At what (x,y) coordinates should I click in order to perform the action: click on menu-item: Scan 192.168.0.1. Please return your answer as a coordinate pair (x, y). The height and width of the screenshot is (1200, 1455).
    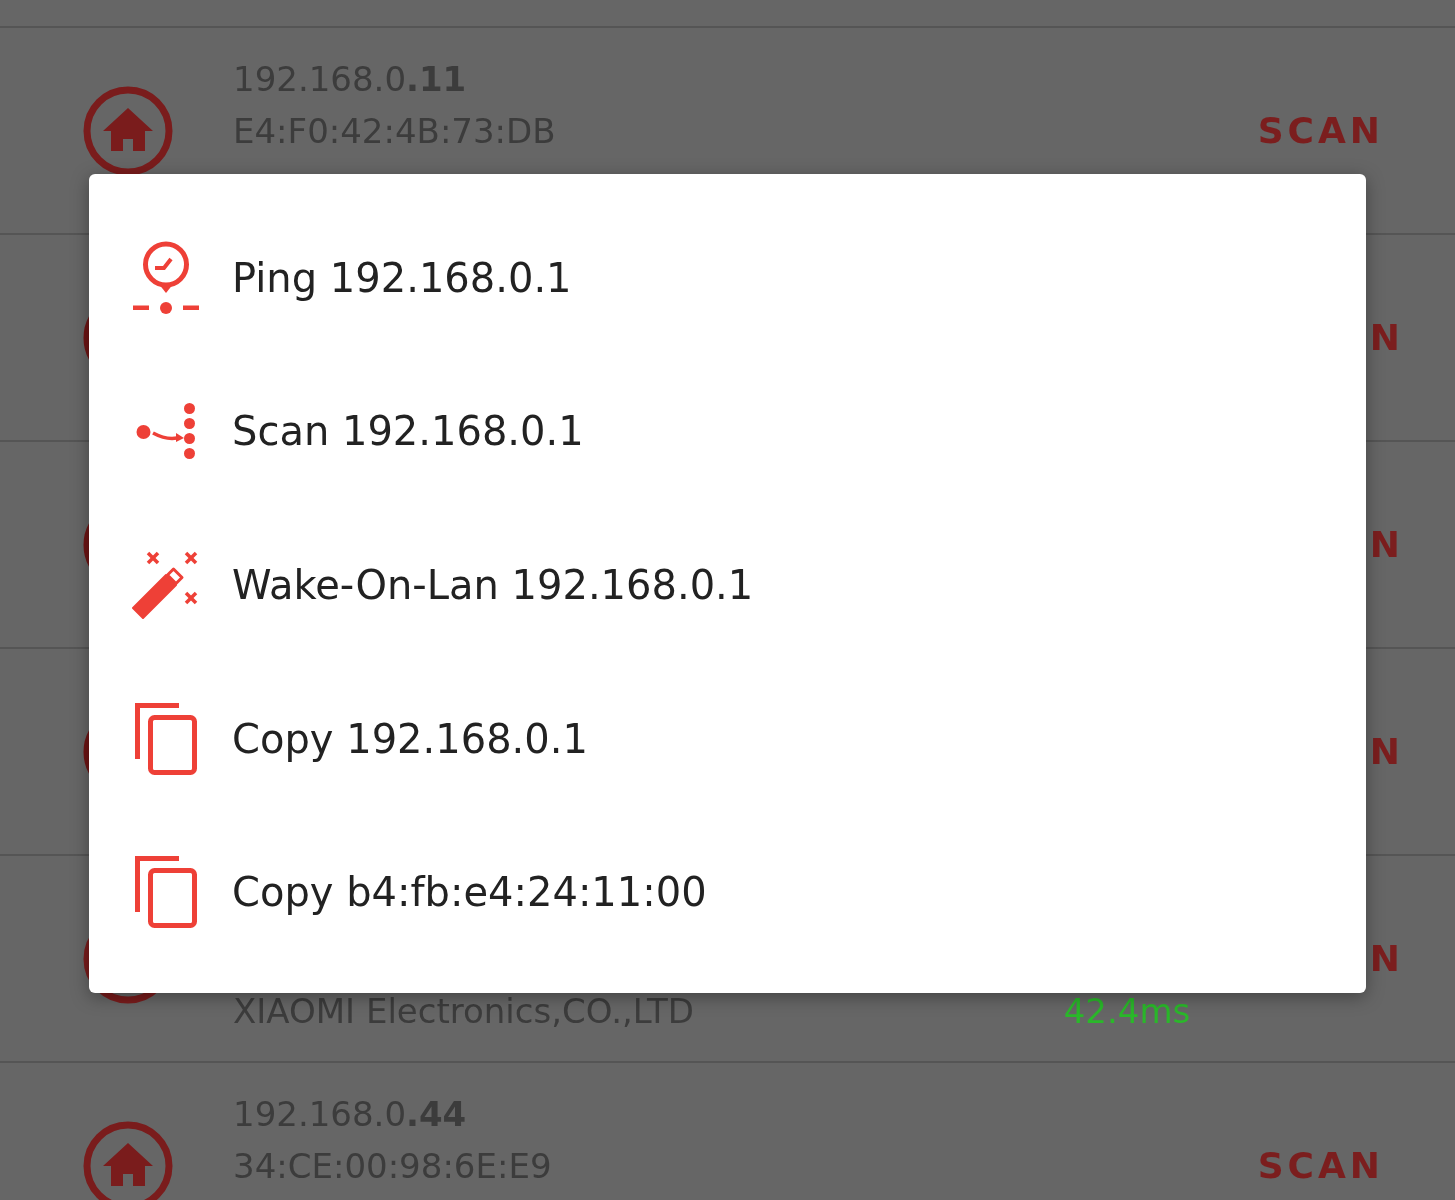
    Looking at the image, I should click on (727, 431).